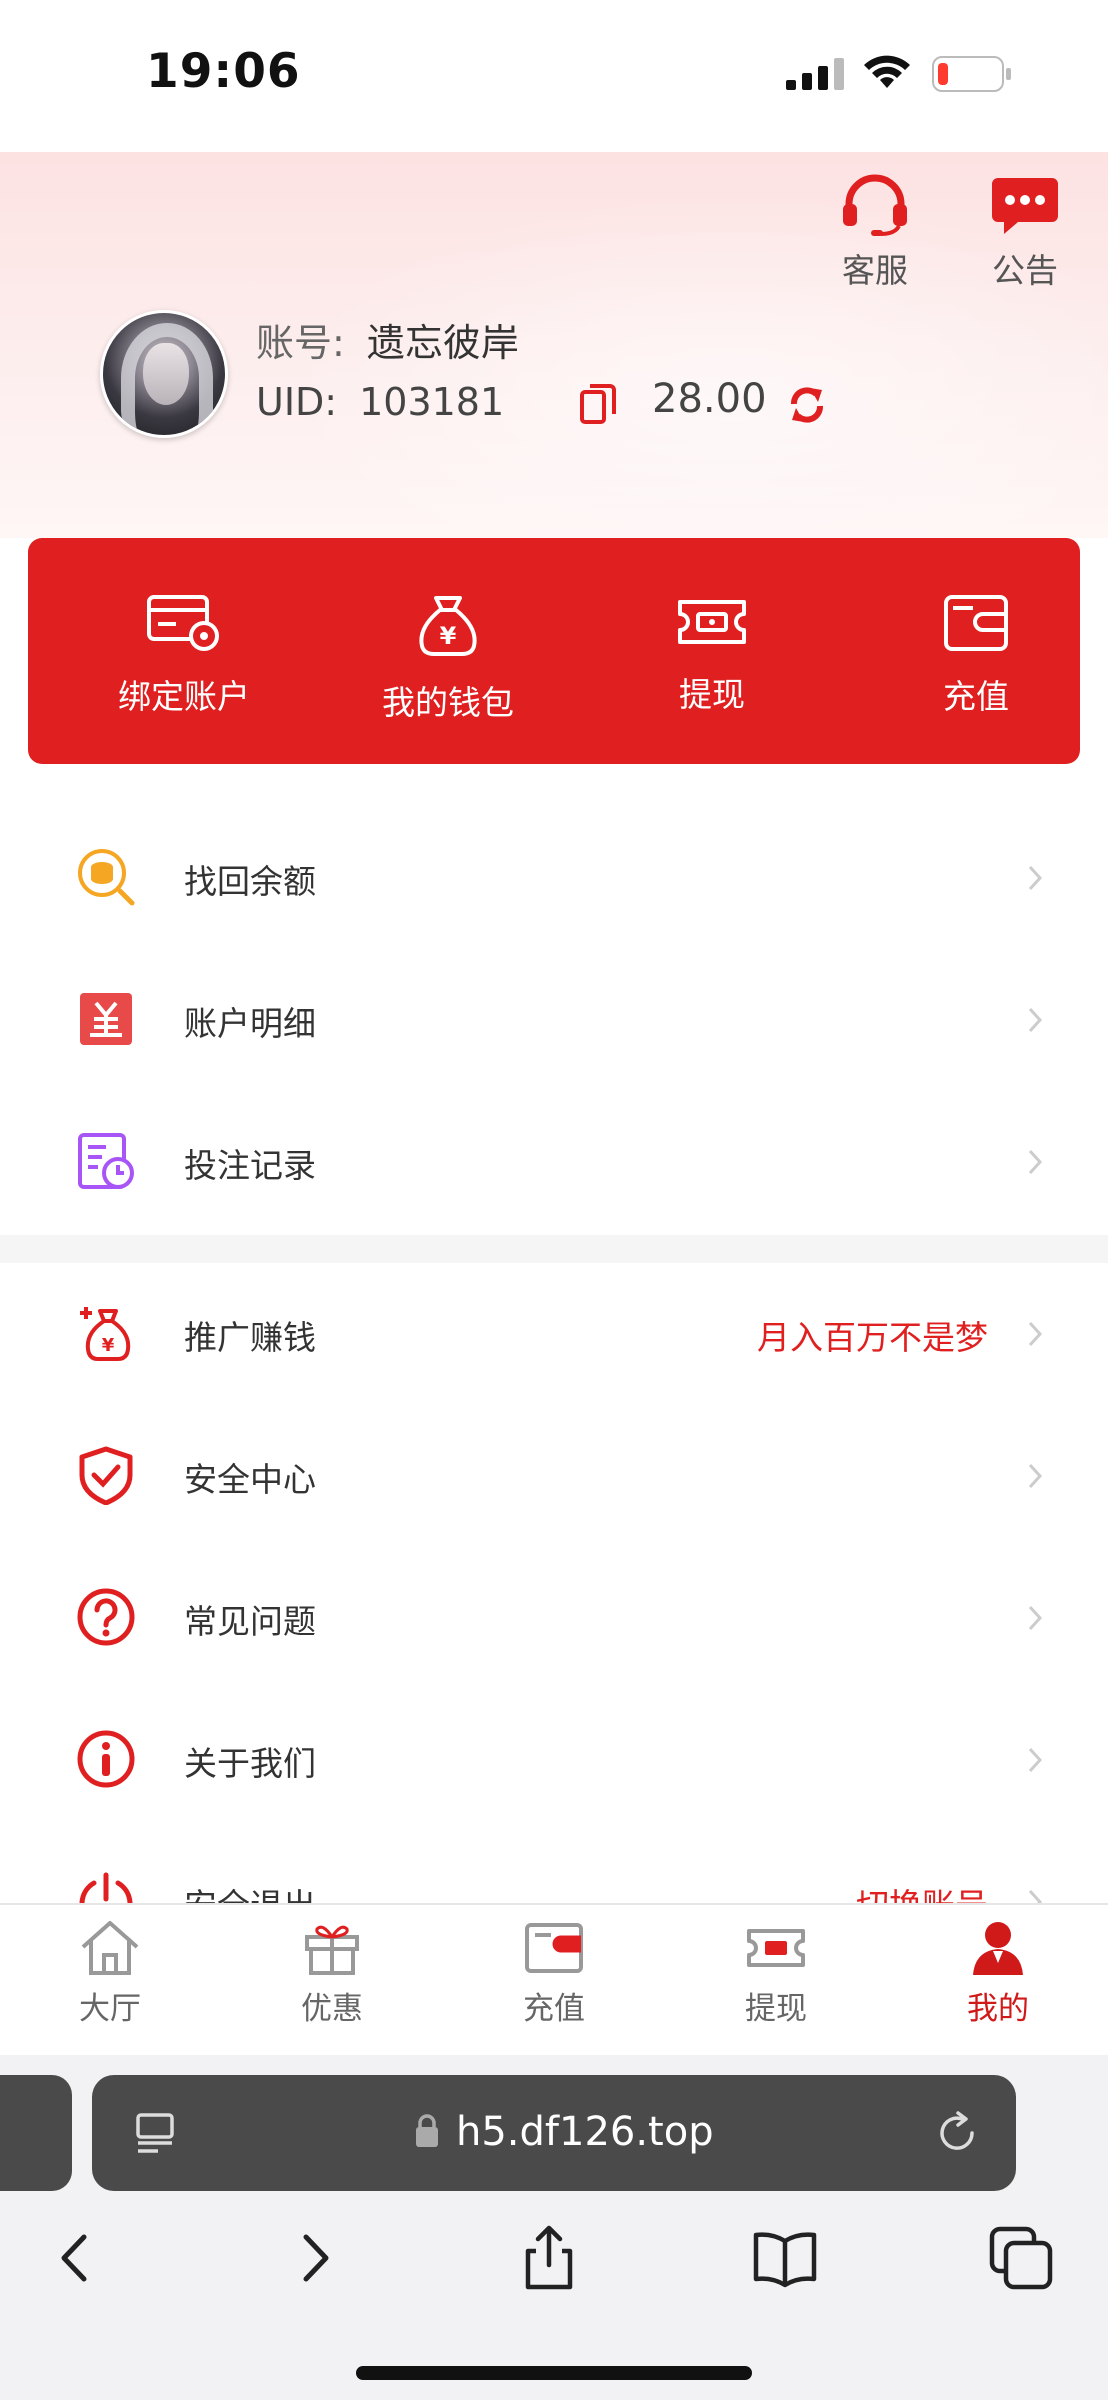  I want to click on money-bag-plus-icon: ¥, so click(105, 1334).